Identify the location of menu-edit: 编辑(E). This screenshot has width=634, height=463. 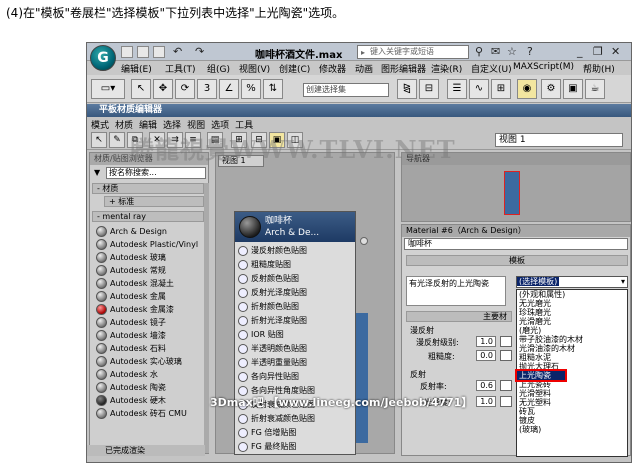
(136, 68).